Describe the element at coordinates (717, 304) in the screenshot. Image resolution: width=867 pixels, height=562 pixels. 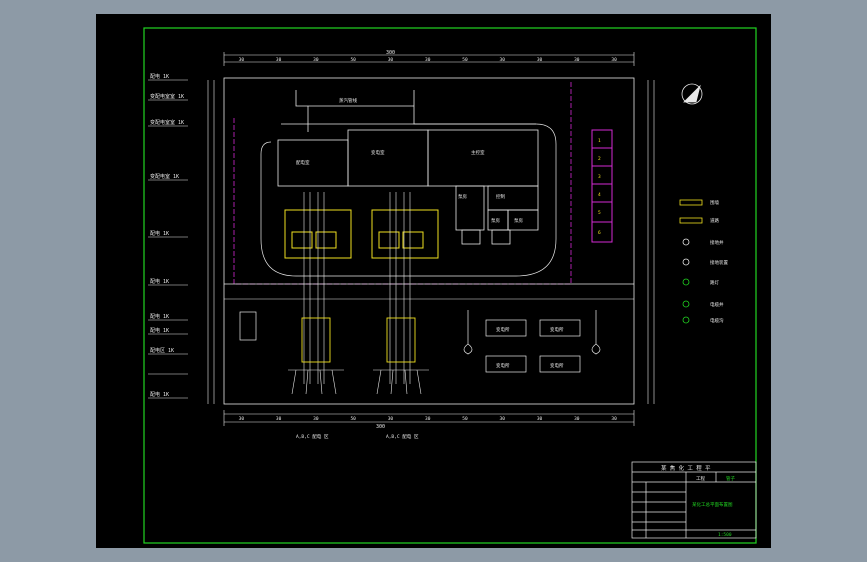
I see `legend-label-5: 电缆井` at that location.